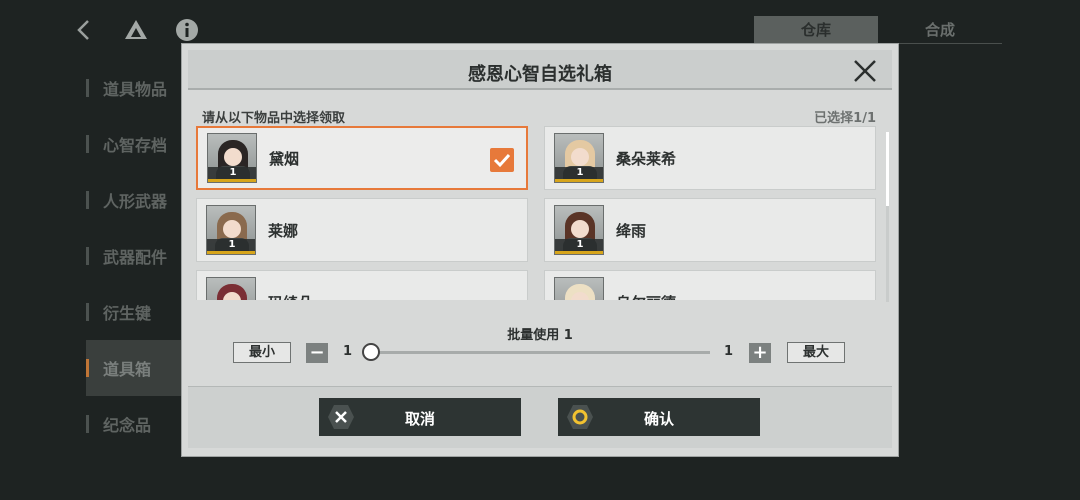 The width and height of the screenshot is (1080, 500). What do you see at coordinates (540, 335) in the screenshot?
I see `batch-use-label: 批量使用 1` at bounding box center [540, 335].